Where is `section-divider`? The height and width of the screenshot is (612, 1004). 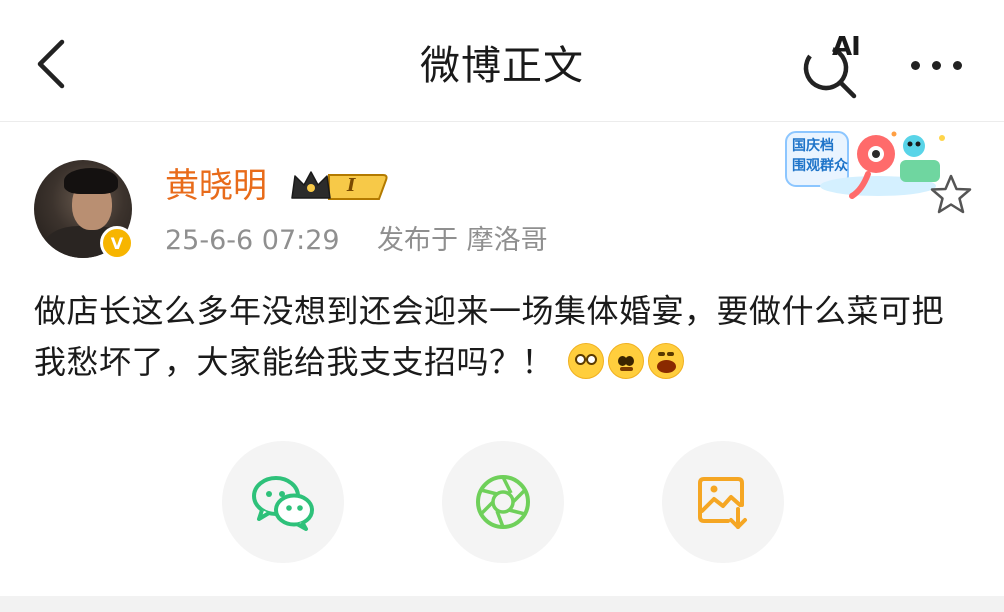
section-divider is located at coordinates (502, 604).